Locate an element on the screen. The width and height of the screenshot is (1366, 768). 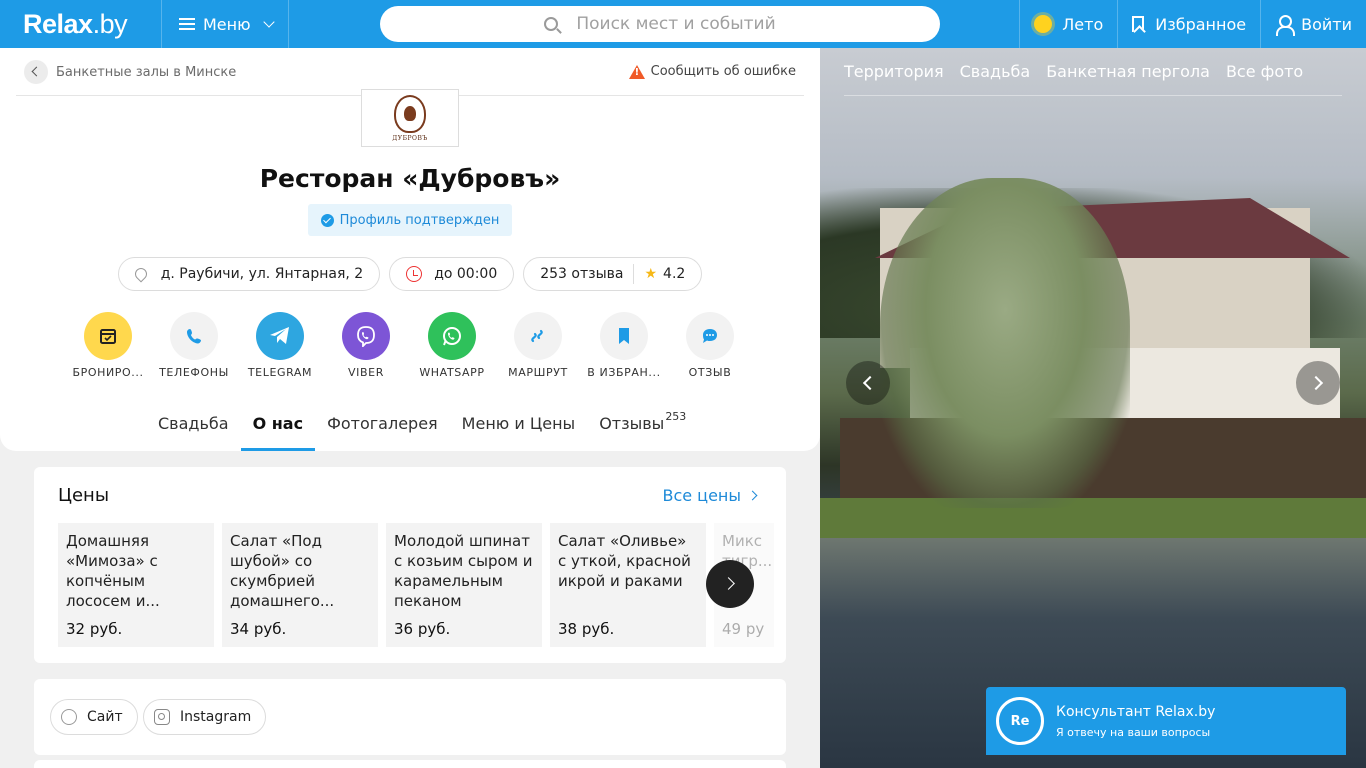
back-icon is located at coordinates (36, 72).